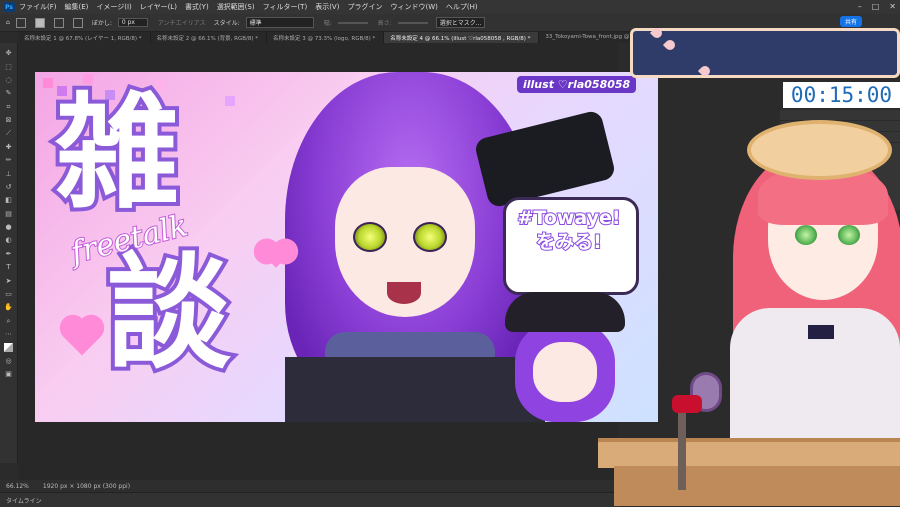 This screenshot has height=507, width=900. What do you see at coordinates (8, 227) in the screenshot?
I see `blur-tool-icon: ●` at bounding box center [8, 227].